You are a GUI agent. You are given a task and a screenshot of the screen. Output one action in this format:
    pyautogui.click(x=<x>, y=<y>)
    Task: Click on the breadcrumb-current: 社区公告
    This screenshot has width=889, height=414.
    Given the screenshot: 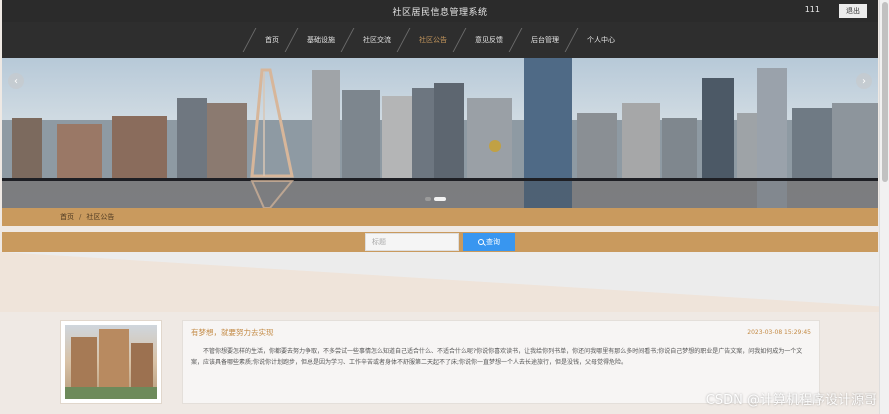 What is the action you would take?
    pyautogui.click(x=100, y=217)
    